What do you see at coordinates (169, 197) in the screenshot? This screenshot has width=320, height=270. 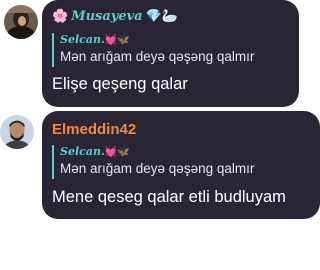 I see `message-text: Mene qeseg qalar etli budluyam` at bounding box center [169, 197].